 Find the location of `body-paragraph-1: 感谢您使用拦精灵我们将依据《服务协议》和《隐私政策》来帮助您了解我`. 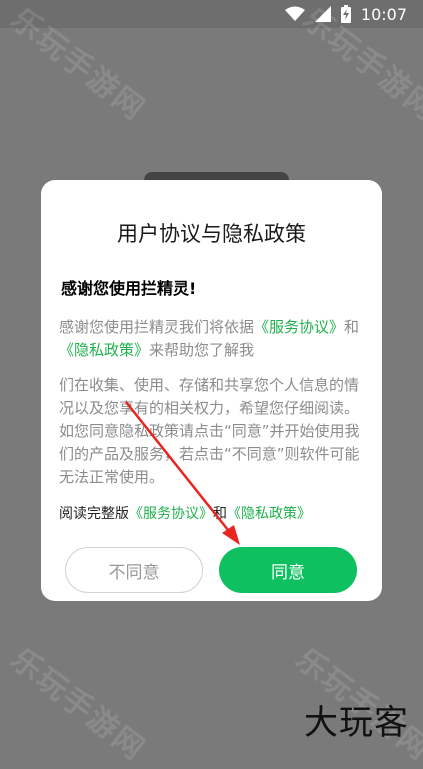

body-paragraph-1: 感谢您使用拦精灵我们将依据《服务协议》和《隐私政策》来帮助您了解我 is located at coordinates (211, 339).